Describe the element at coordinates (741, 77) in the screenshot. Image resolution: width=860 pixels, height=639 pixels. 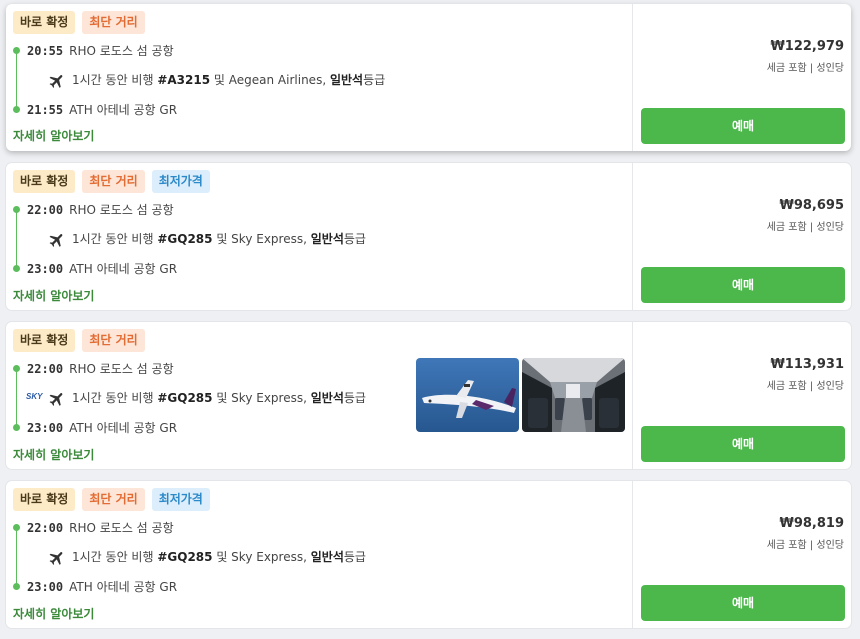
I see `price-panel: ₩122,979 세금 포함 | 성인당 예매` at that location.